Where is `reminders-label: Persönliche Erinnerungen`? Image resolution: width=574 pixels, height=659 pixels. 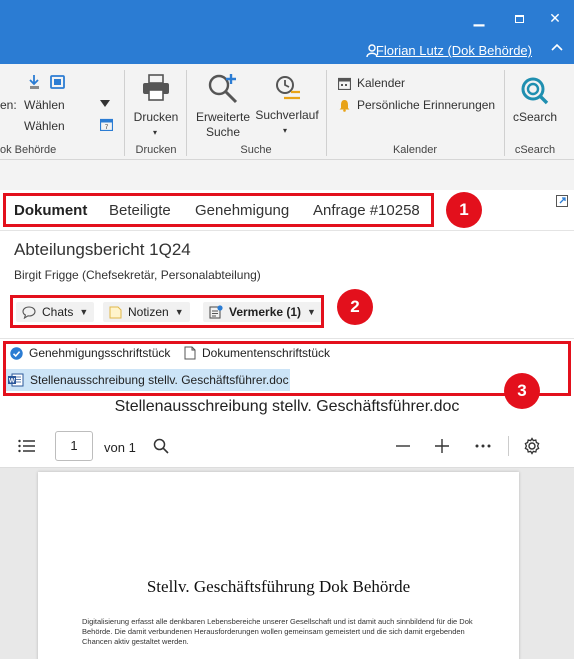
reminders-label: Persönliche Erinnerungen is located at coordinates (426, 105).